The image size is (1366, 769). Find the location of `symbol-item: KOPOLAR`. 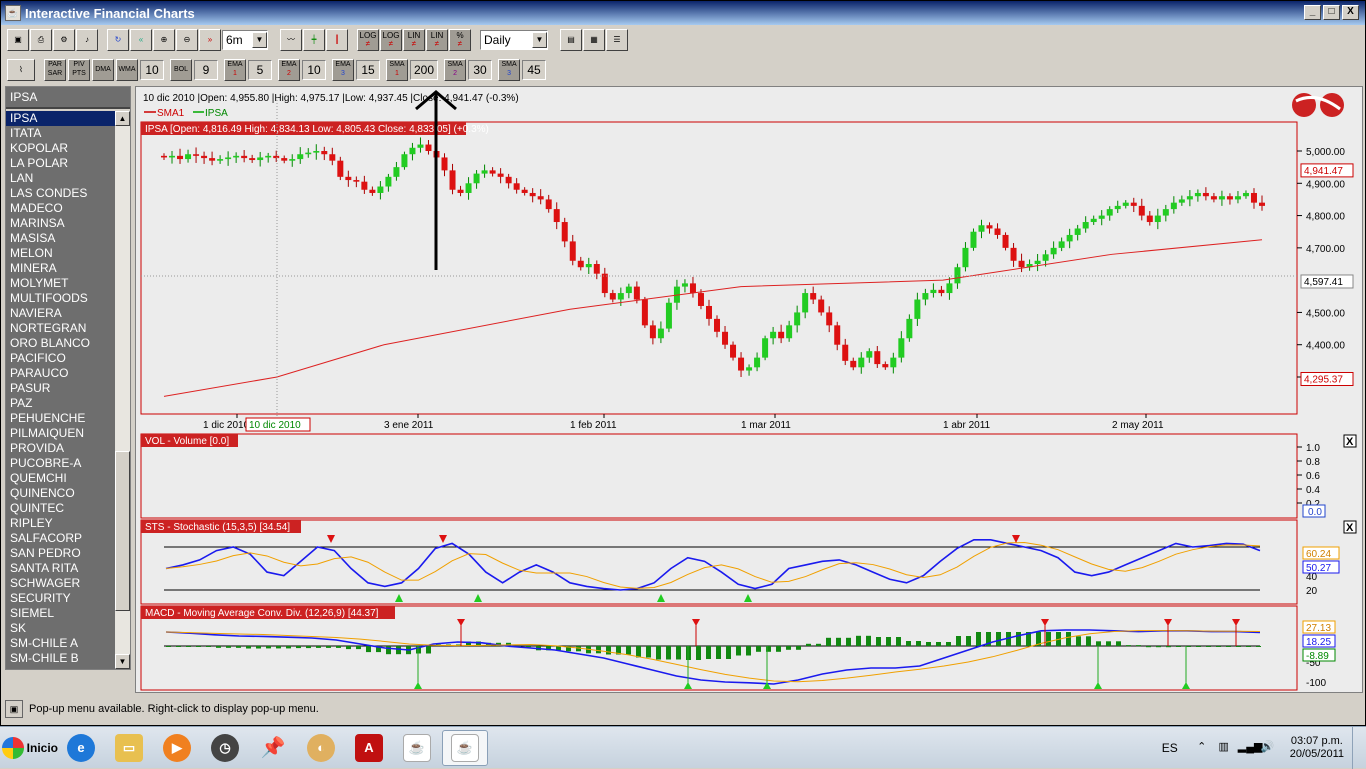

symbol-item: KOPOLAR is located at coordinates (60, 148).